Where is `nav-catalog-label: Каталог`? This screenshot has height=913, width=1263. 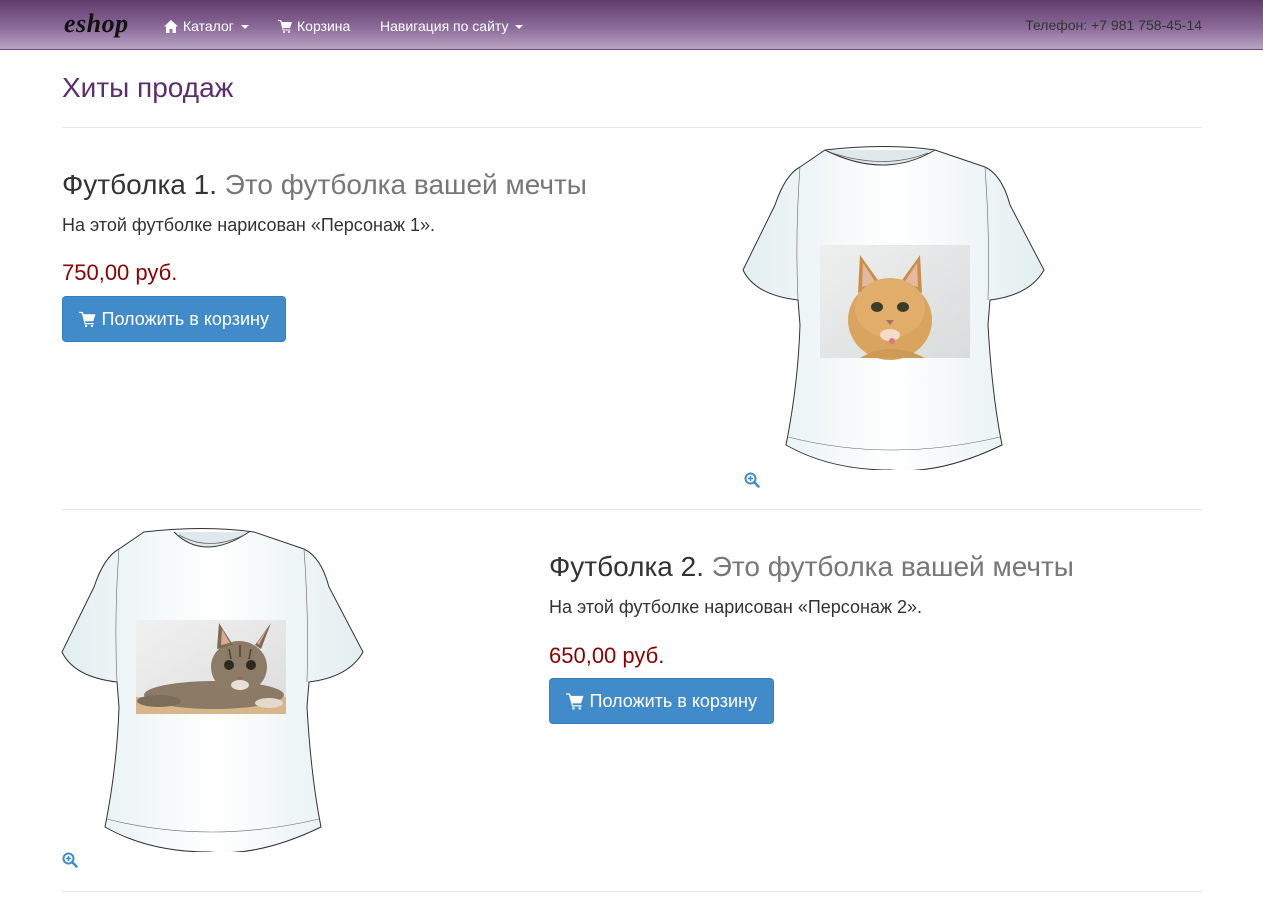 nav-catalog-label: Каталог is located at coordinates (208, 26).